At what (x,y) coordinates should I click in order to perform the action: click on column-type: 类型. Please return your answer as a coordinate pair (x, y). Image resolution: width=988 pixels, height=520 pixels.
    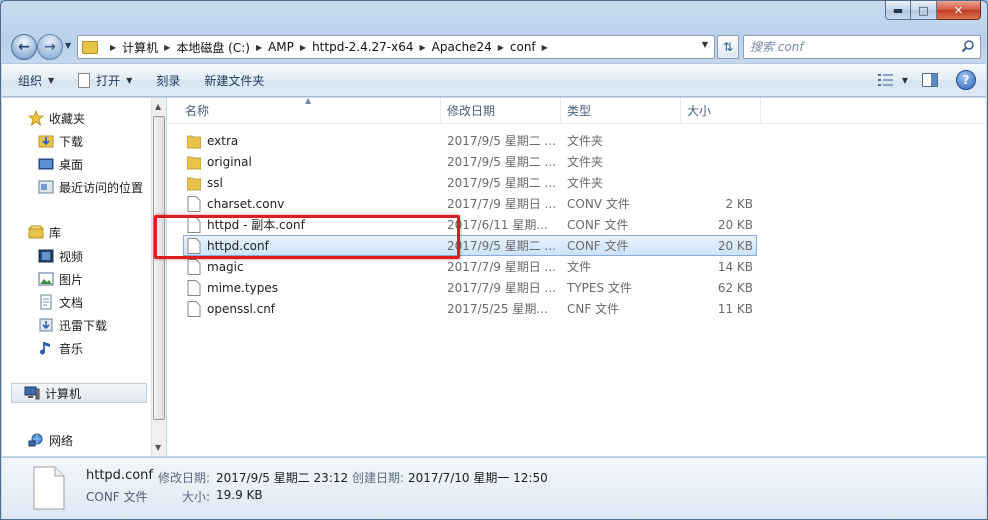
    Looking at the image, I should click on (621, 111).